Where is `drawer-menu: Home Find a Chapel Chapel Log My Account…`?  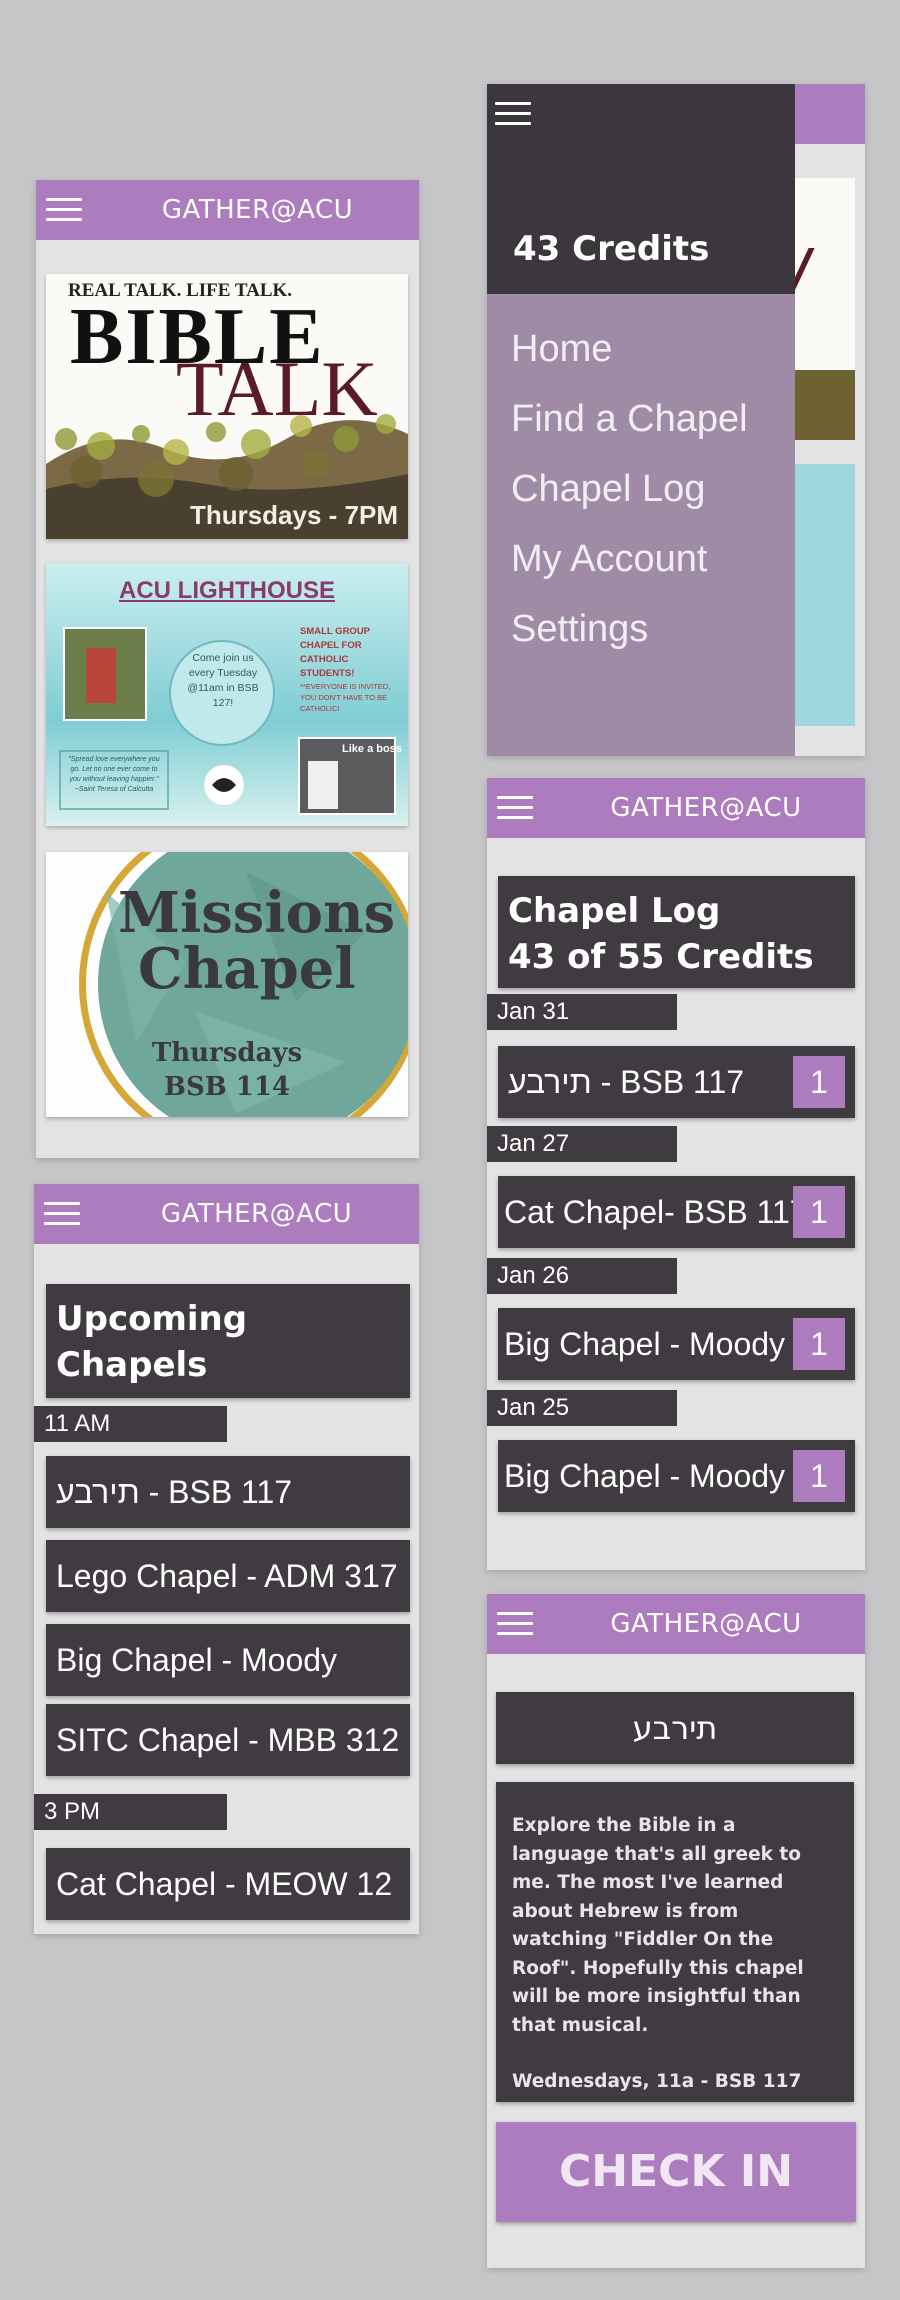
drawer-menu: Home Find a Chapel Chapel Log My Account… is located at coordinates (641, 525).